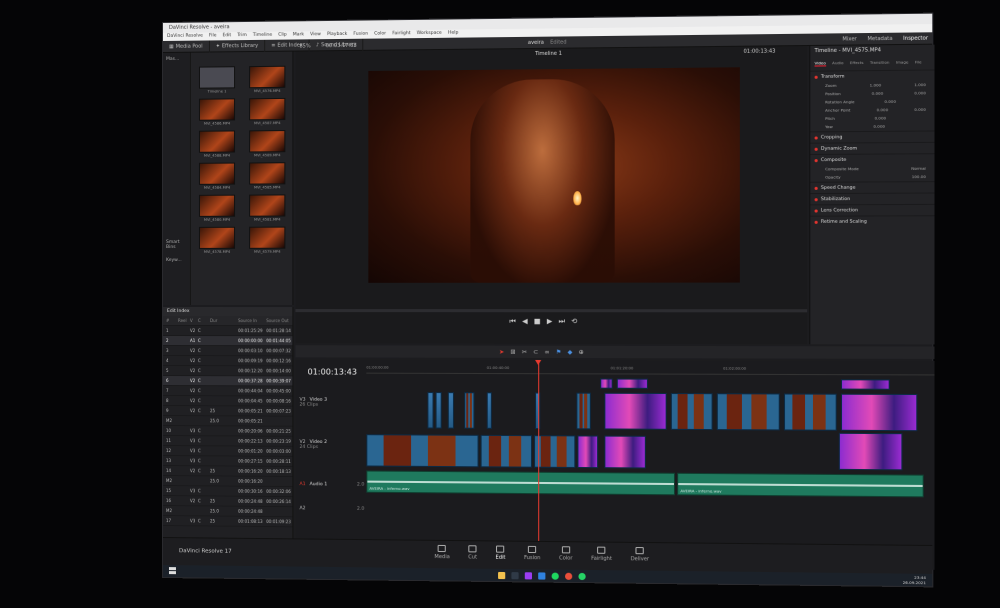 This screenshot has height=608, width=1000. Describe the element at coordinates (227, 401) in the screenshot. I see `table-row: 8 V2 C 00:00:04:45 00:00:08:16` at that location.